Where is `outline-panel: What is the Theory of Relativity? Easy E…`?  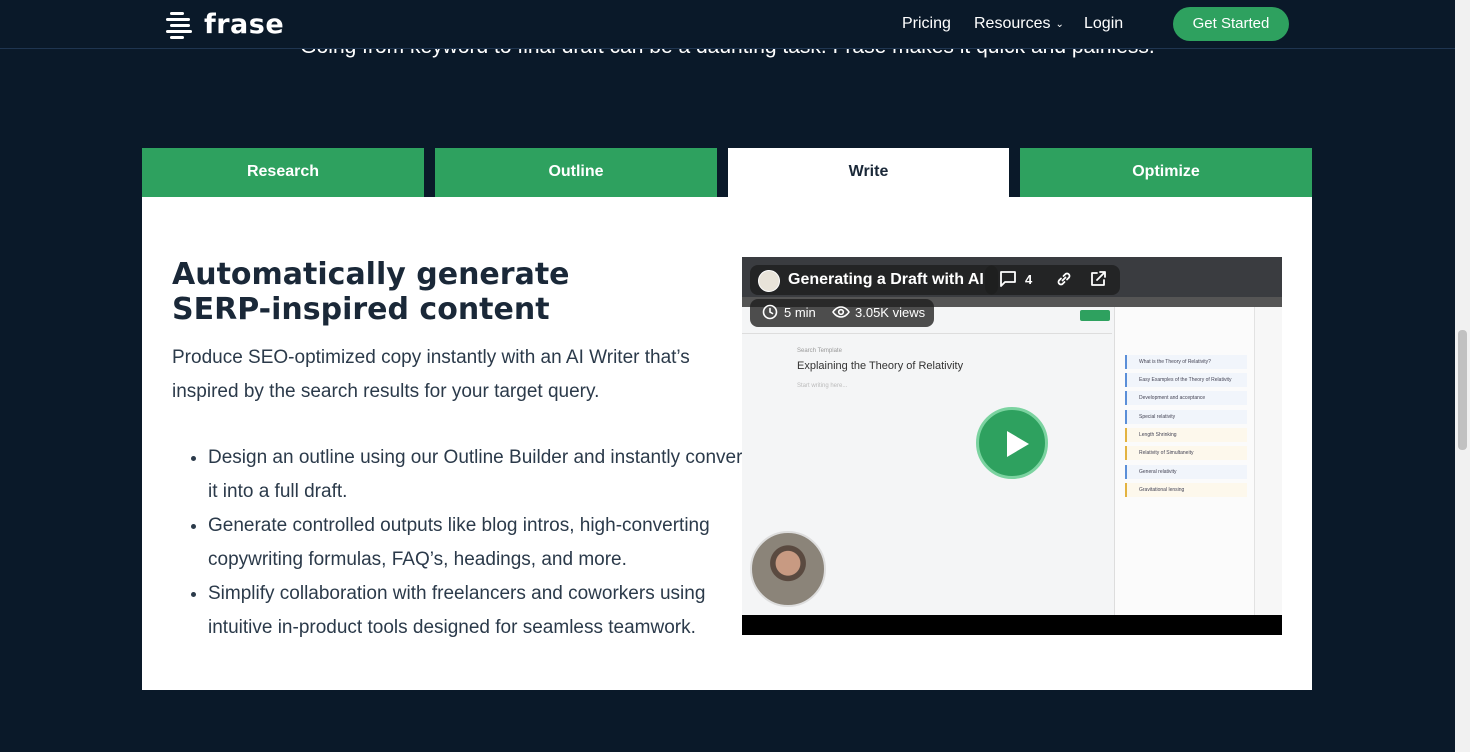
outline-panel: What is the Theory of Relativity? Easy E… is located at coordinates (1184, 461).